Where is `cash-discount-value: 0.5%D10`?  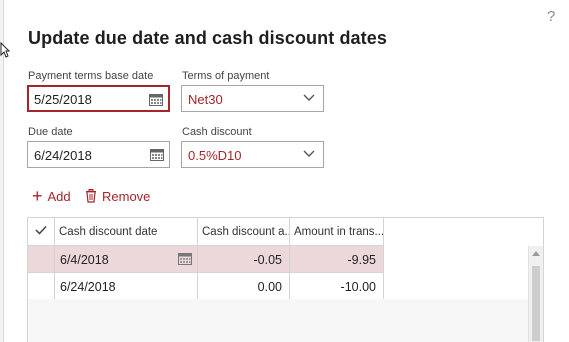
cash-discount-value: 0.5%D10 is located at coordinates (214, 155).